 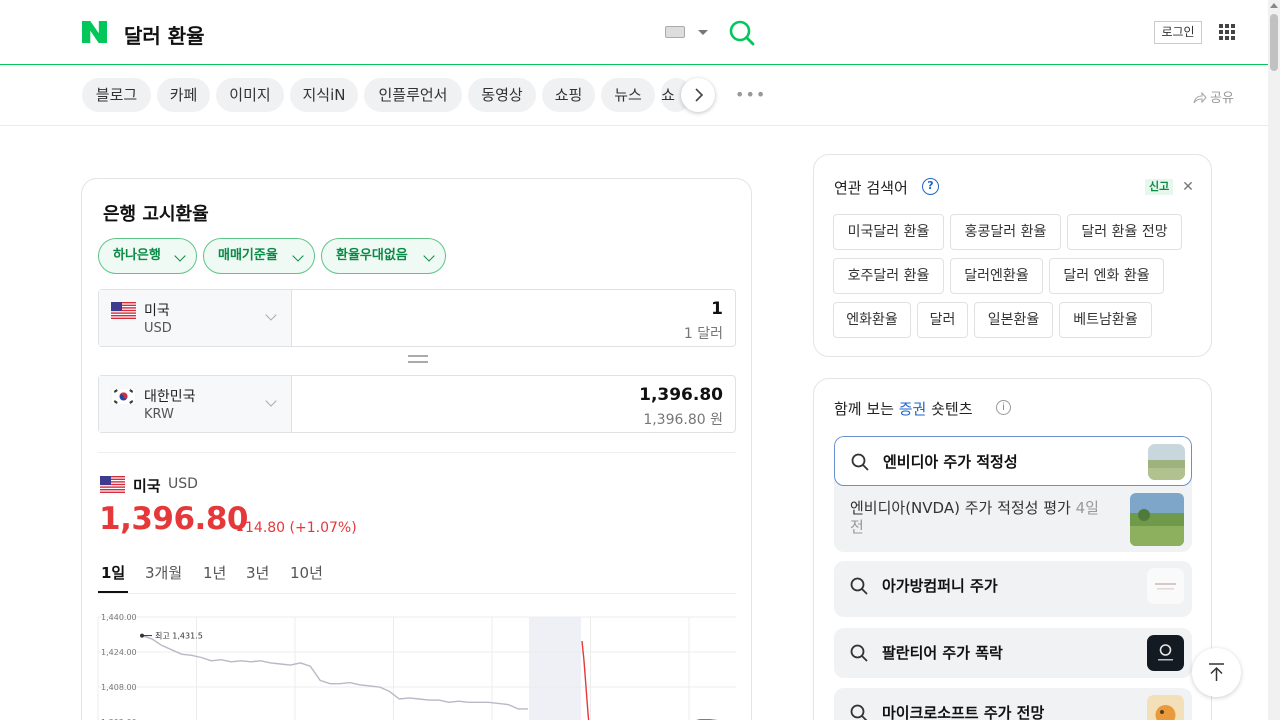 What do you see at coordinates (240, 528) in the screenshot?
I see `up-triangle-icon` at bounding box center [240, 528].